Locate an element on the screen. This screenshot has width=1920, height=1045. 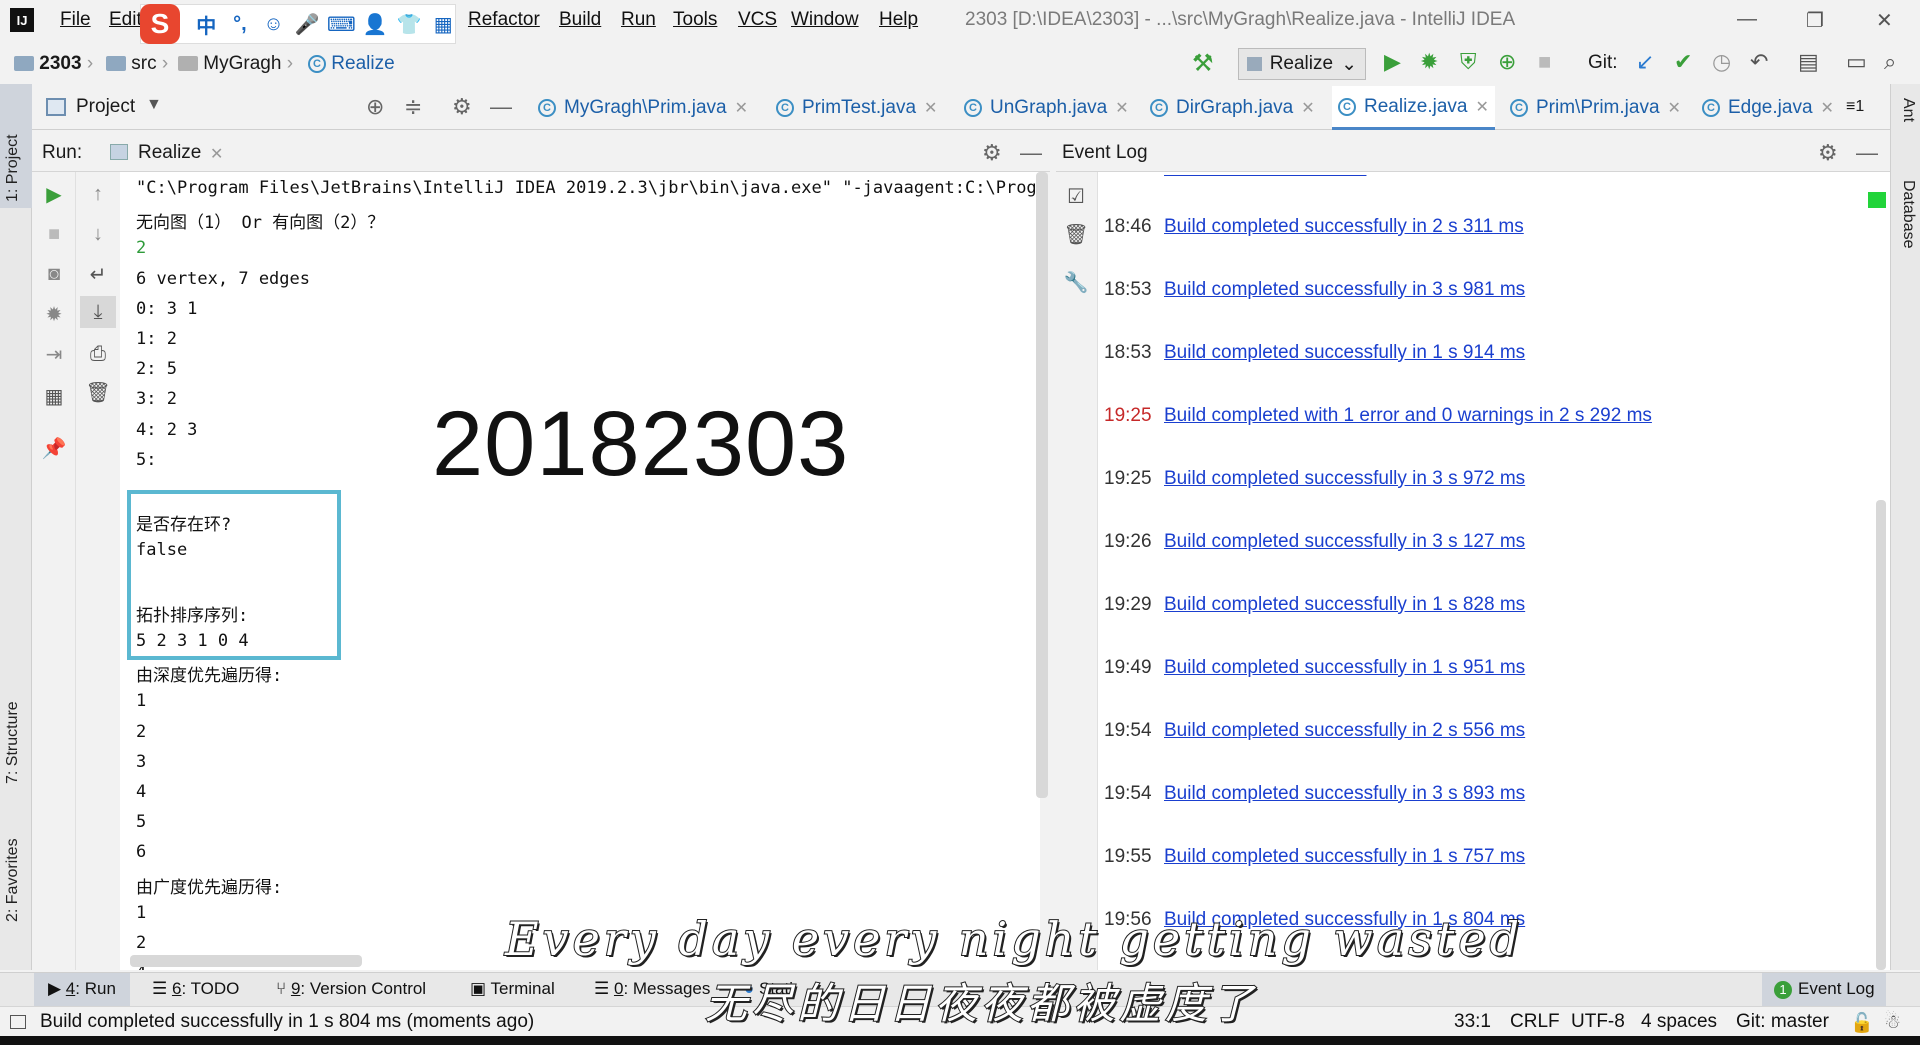
tab-prim-prim: C Prim\Prim.java ✕ is located at coordinates (1595, 108).